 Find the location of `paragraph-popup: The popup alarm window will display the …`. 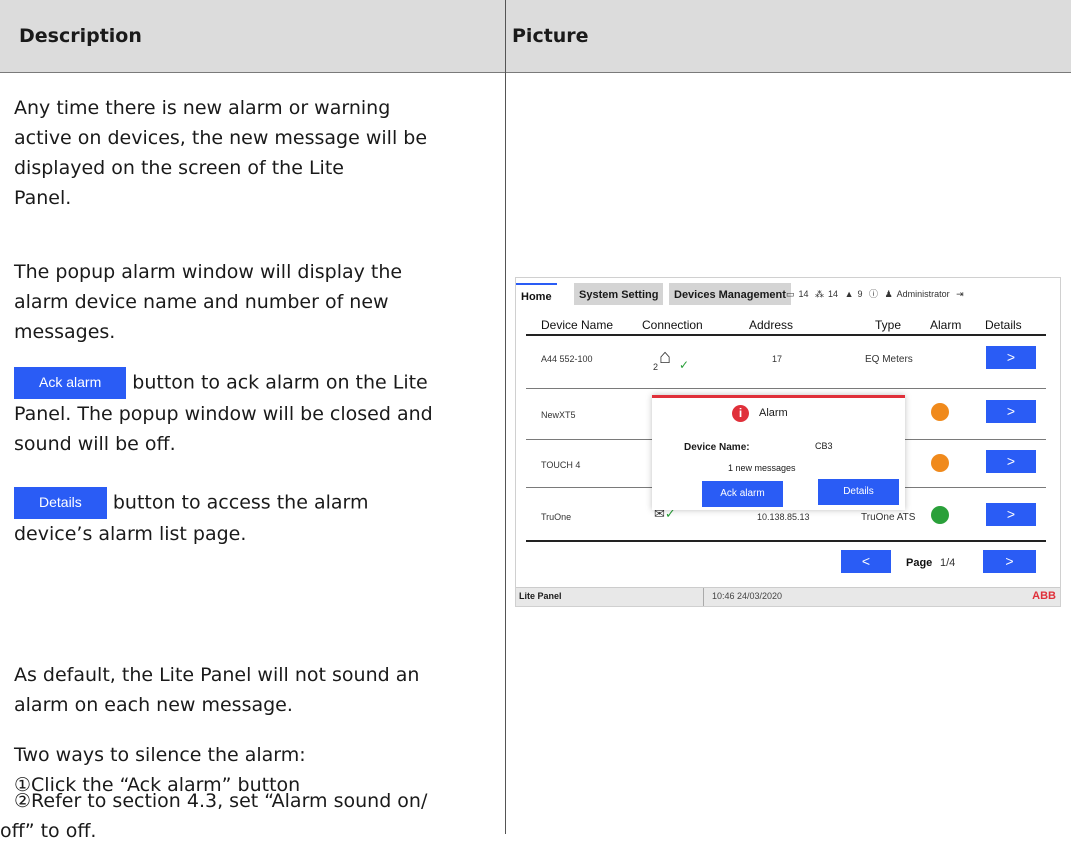

paragraph-popup: The popup alarm window will display the … is located at coordinates (208, 302).